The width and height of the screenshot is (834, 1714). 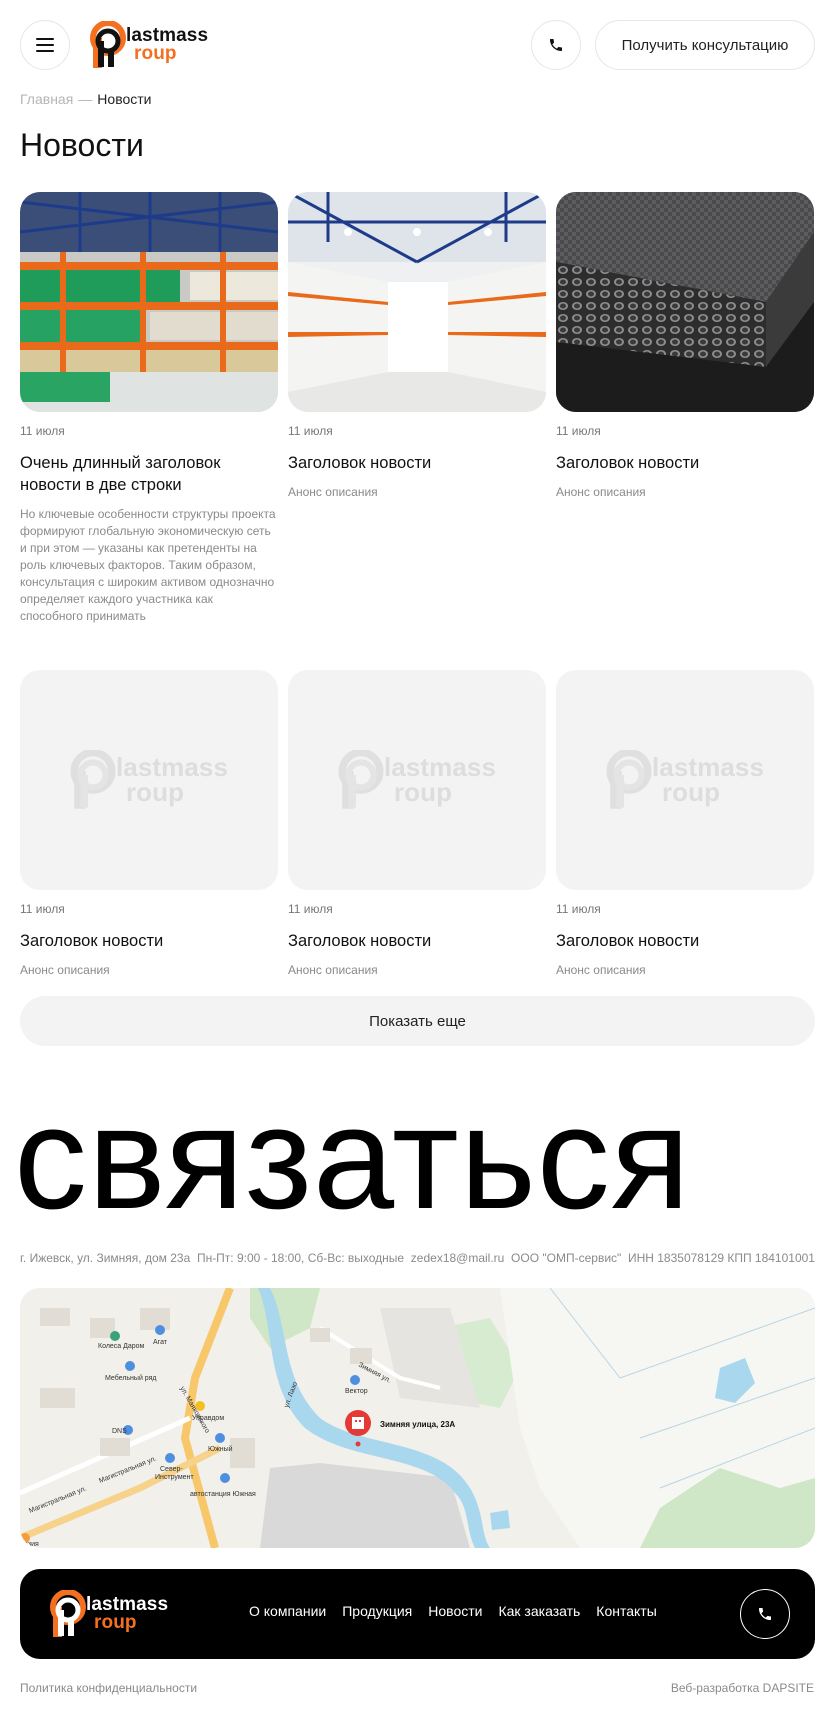 I want to click on contact-inn: ИНН 1835078129 КПП 184101001, so click(x=721, y=1258).